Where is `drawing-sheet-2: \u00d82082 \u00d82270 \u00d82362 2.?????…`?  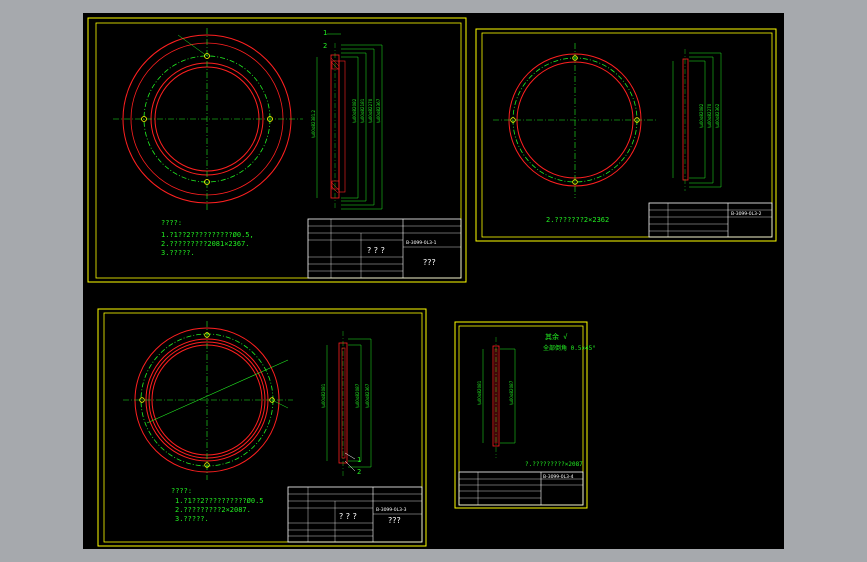 drawing-sheet-2: \u00d82082 \u00d82270 \u00d82362 2.?????… is located at coordinates (626, 135).